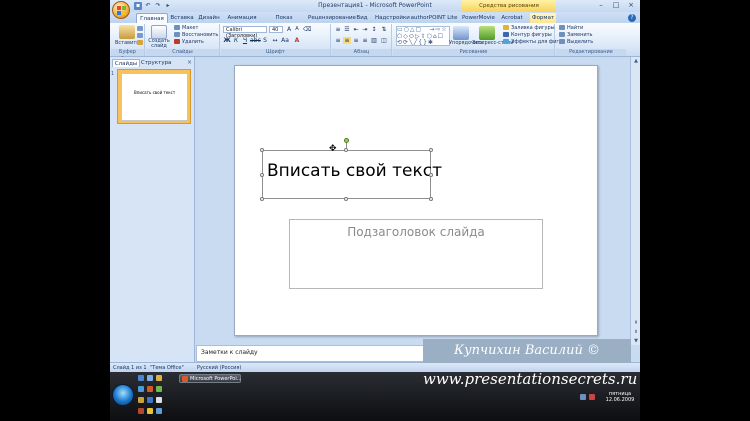  I want to click on tab-review: Рецензирование, so click(332, 18).